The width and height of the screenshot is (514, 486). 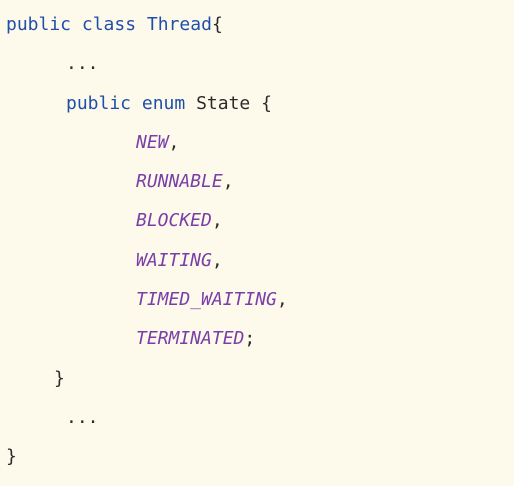 I want to click on keyword-enum: enum, so click(x=163, y=103).